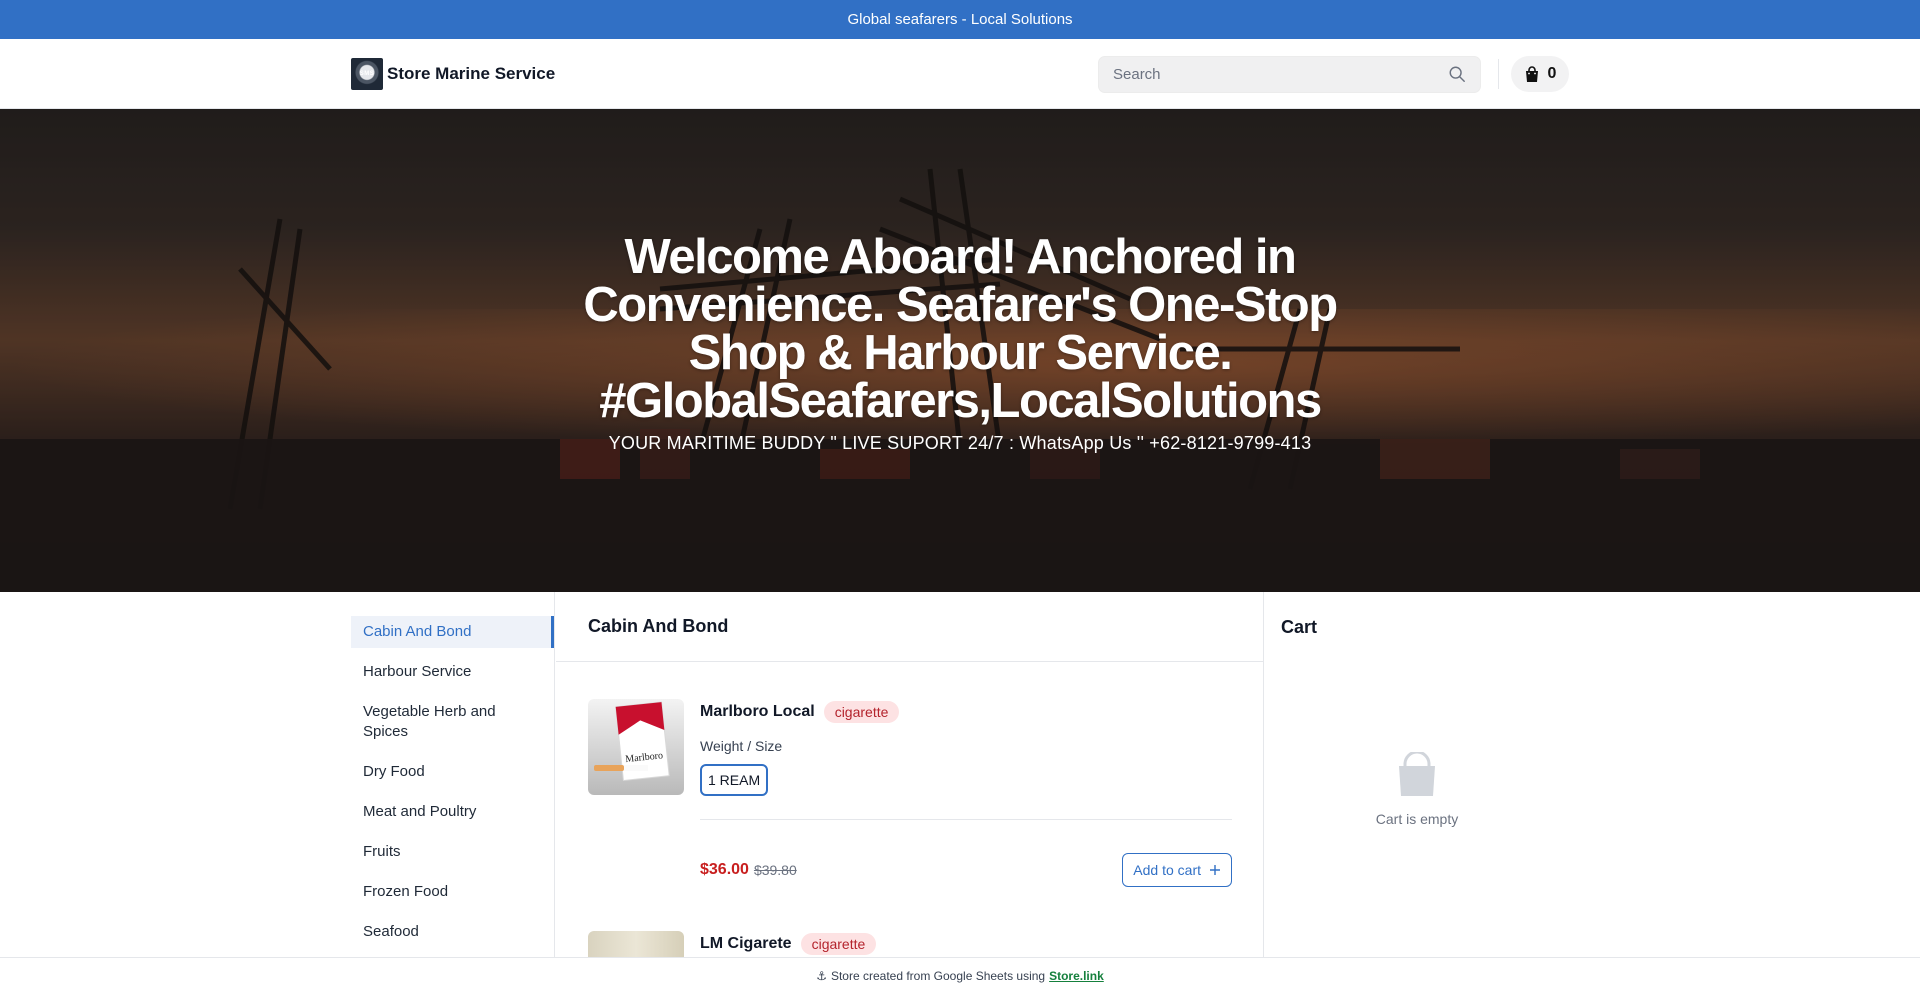 The image size is (1920, 993). Describe the element at coordinates (734, 780) in the screenshot. I see `size-option-button: 1 REAM` at that location.